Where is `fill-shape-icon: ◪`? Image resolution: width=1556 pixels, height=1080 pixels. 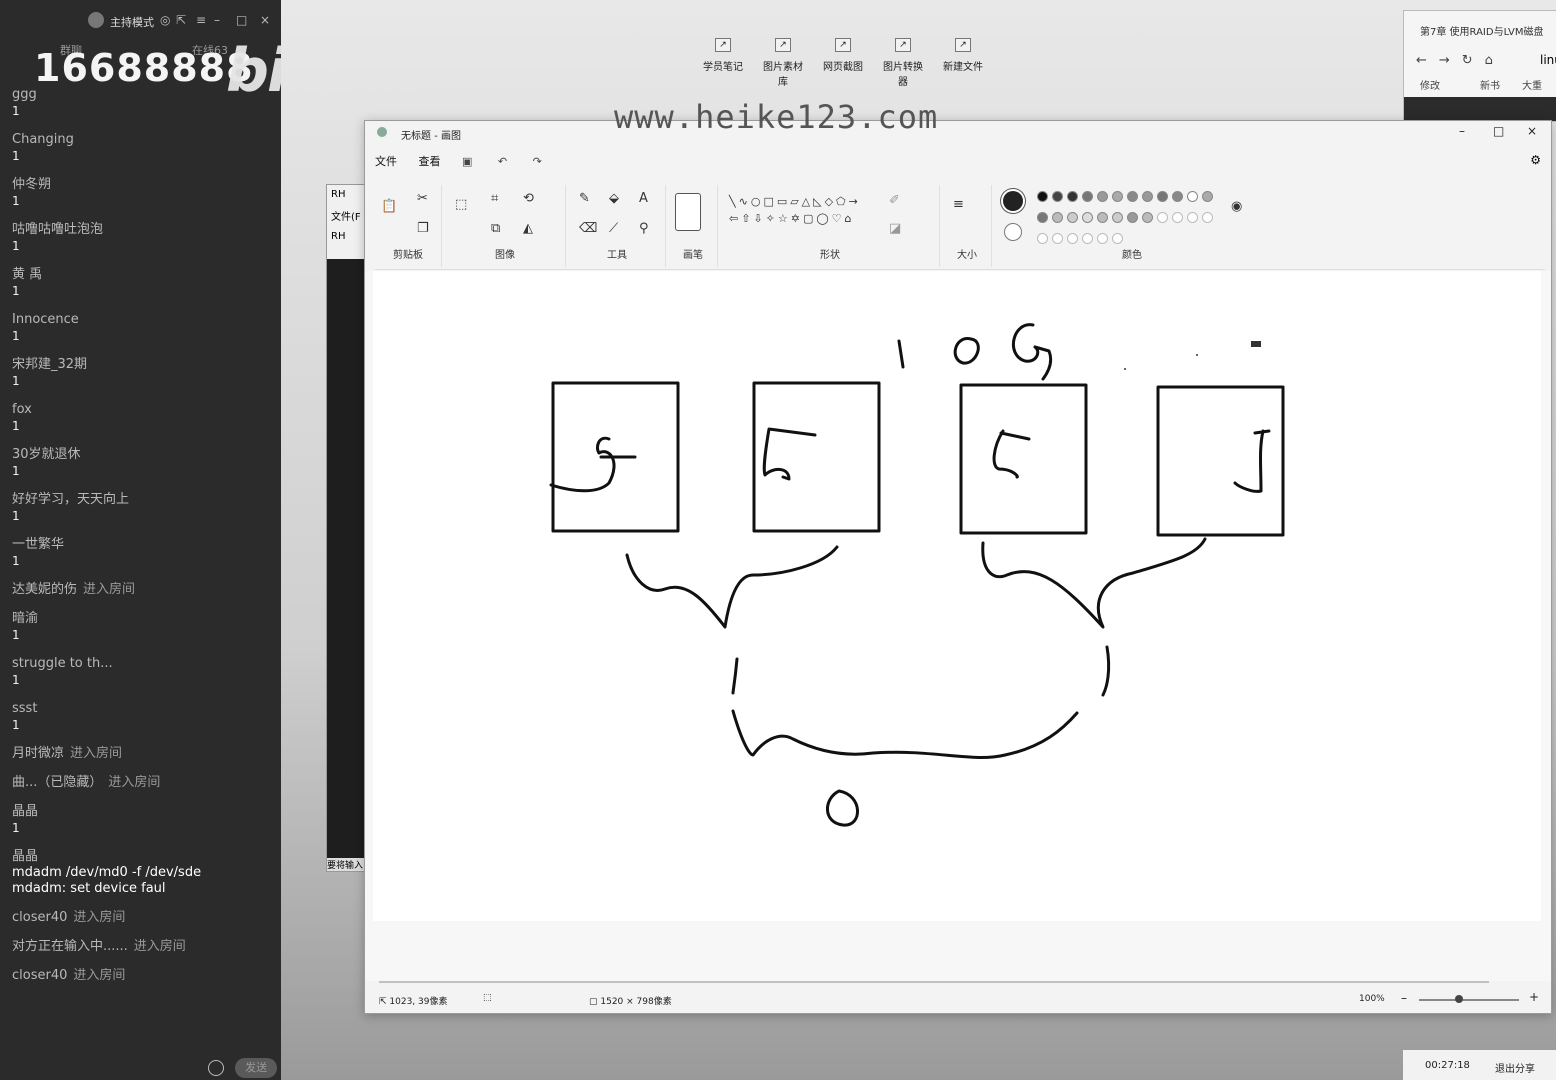 fill-shape-icon: ◪ is located at coordinates (895, 228).